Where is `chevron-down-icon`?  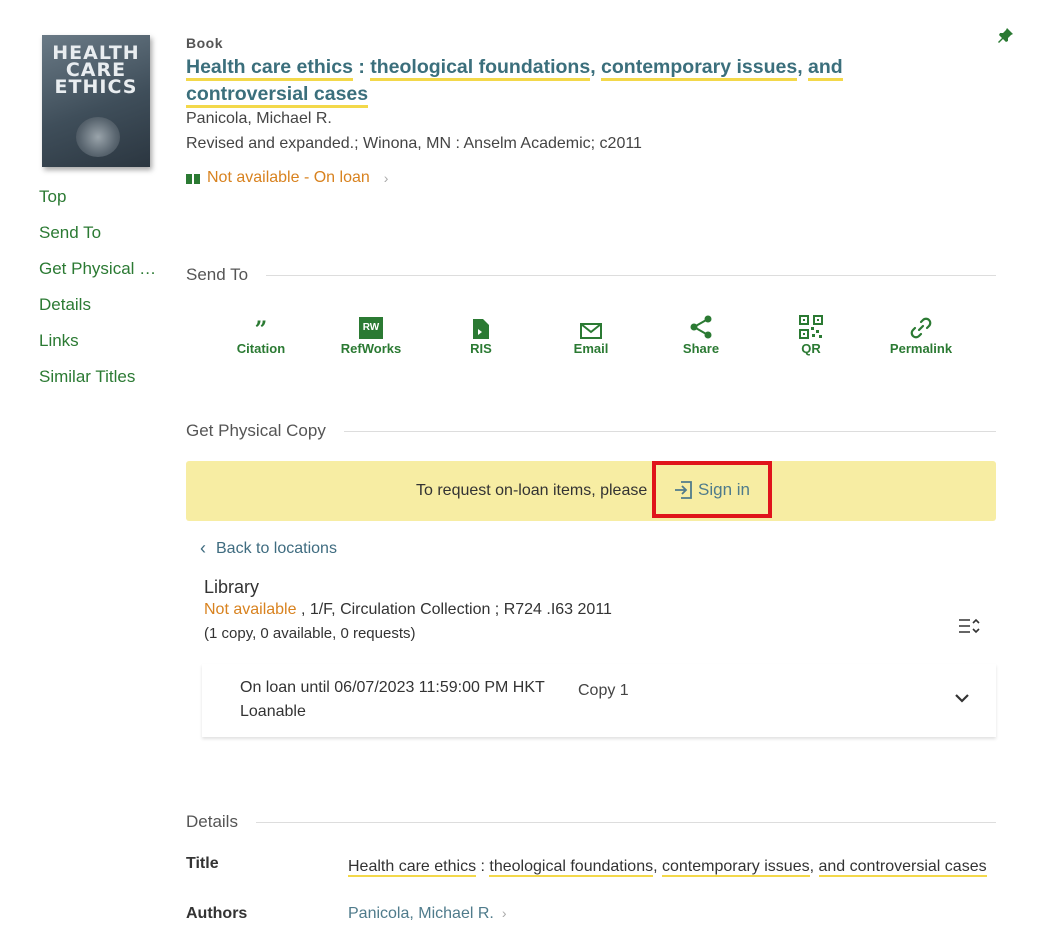
chevron-down-icon is located at coordinates (962, 698).